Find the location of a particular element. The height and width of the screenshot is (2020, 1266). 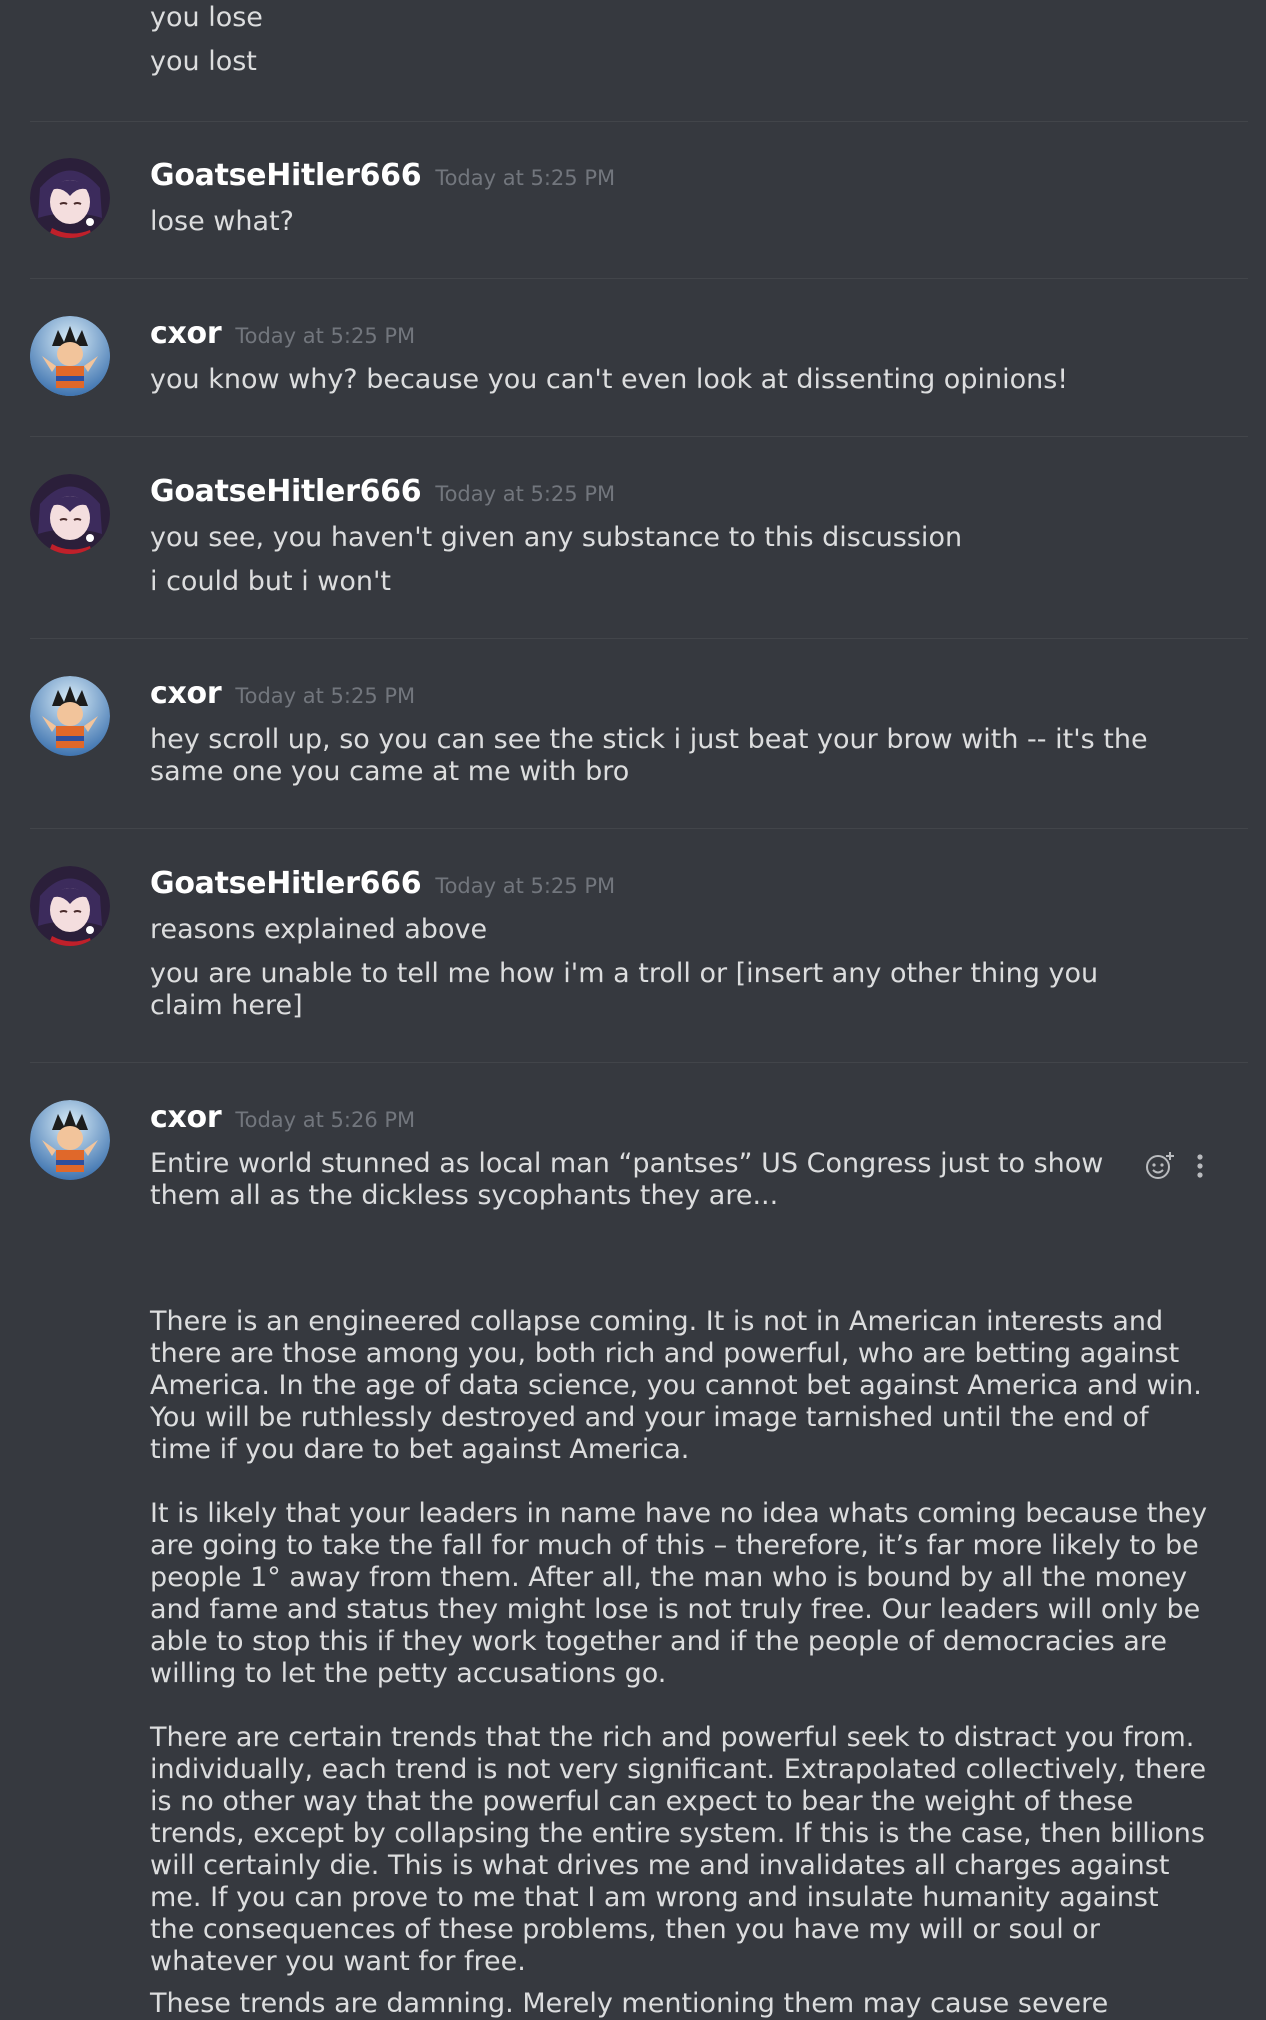

message-line: lose what? is located at coordinates (222, 221).